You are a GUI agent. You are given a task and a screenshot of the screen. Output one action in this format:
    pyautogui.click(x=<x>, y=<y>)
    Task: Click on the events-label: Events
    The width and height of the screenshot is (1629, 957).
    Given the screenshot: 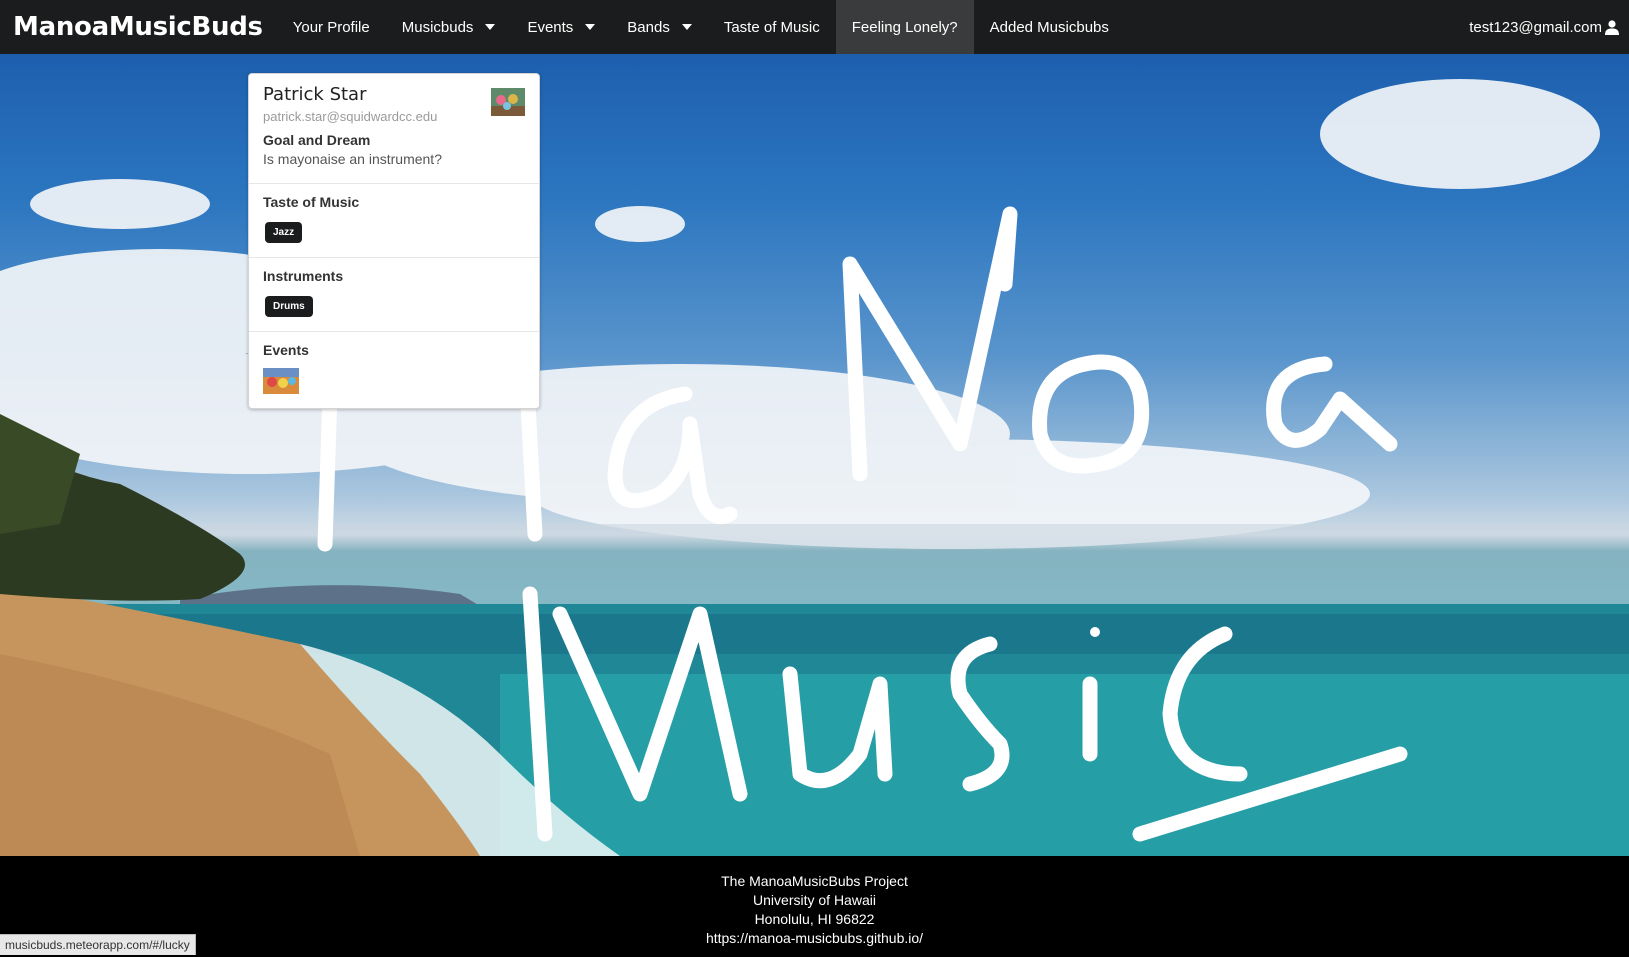 What is the action you would take?
    pyautogui.click(x=286, y=350)
    